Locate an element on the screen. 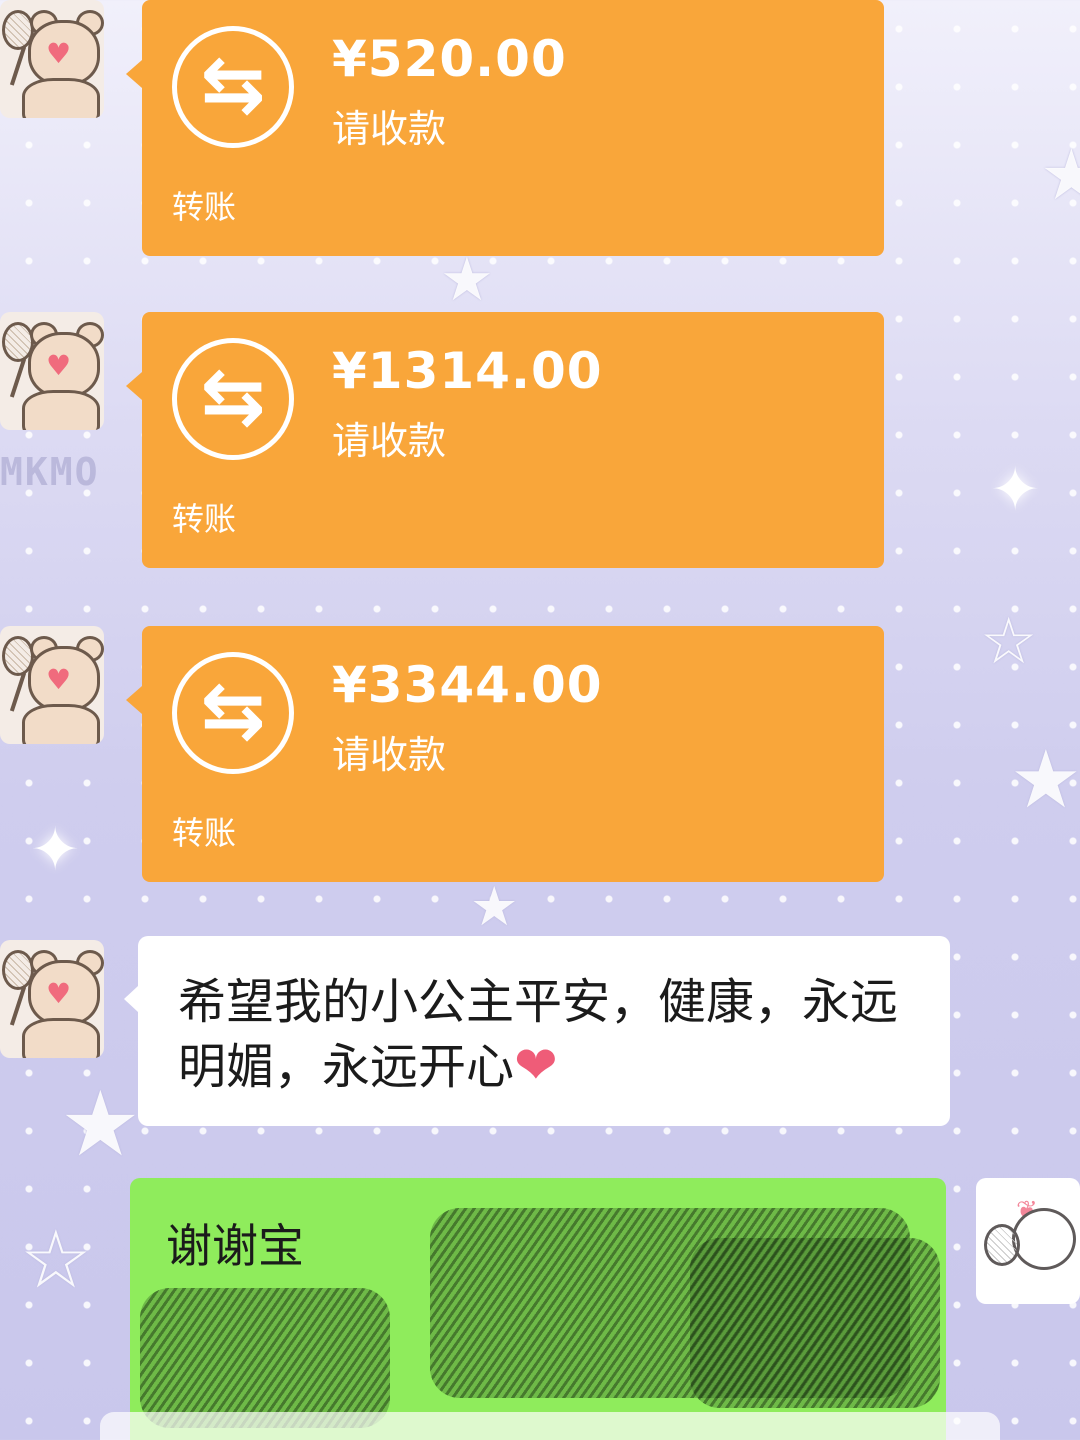 The width and height of the screenshot is (1080, 1440). outgoing-message-text: 谢谢宝 is located at coordinates (235, 1246).